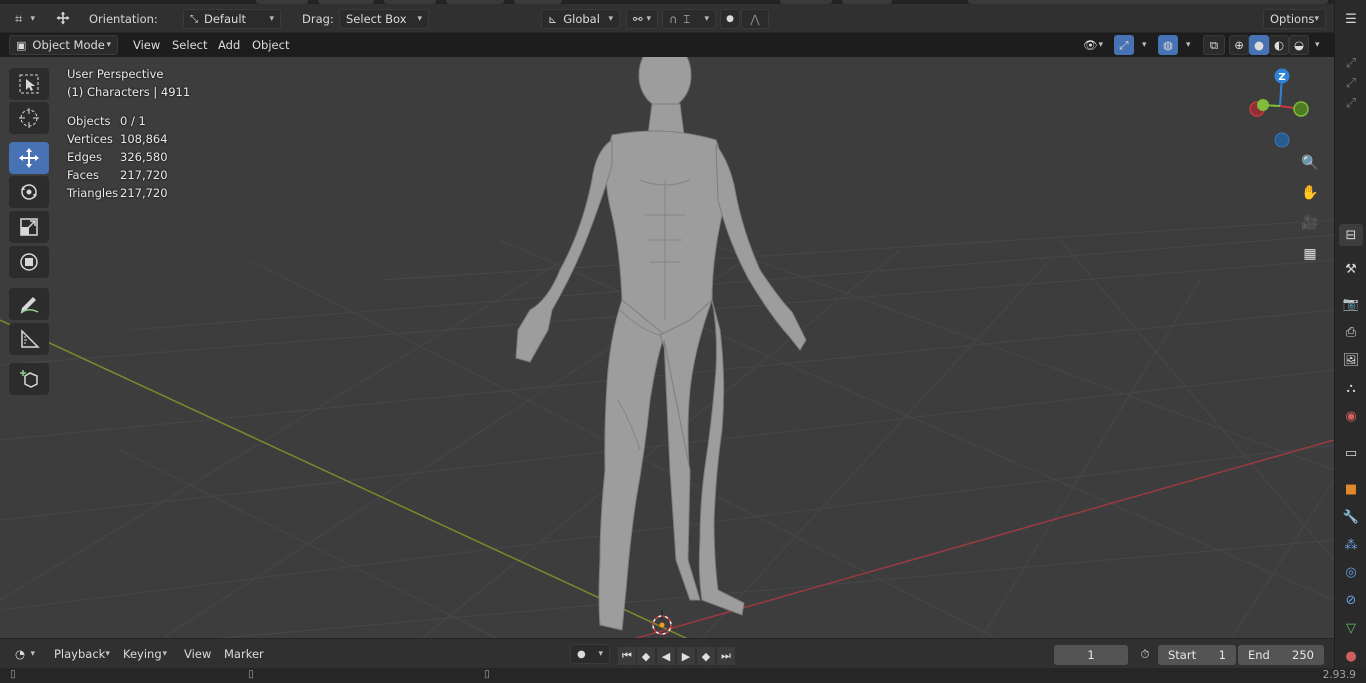 Image resolution: width=1366 pixels, height=683 pixels. I want to click on playback-menu: Playback ▾, so click(81, 654).